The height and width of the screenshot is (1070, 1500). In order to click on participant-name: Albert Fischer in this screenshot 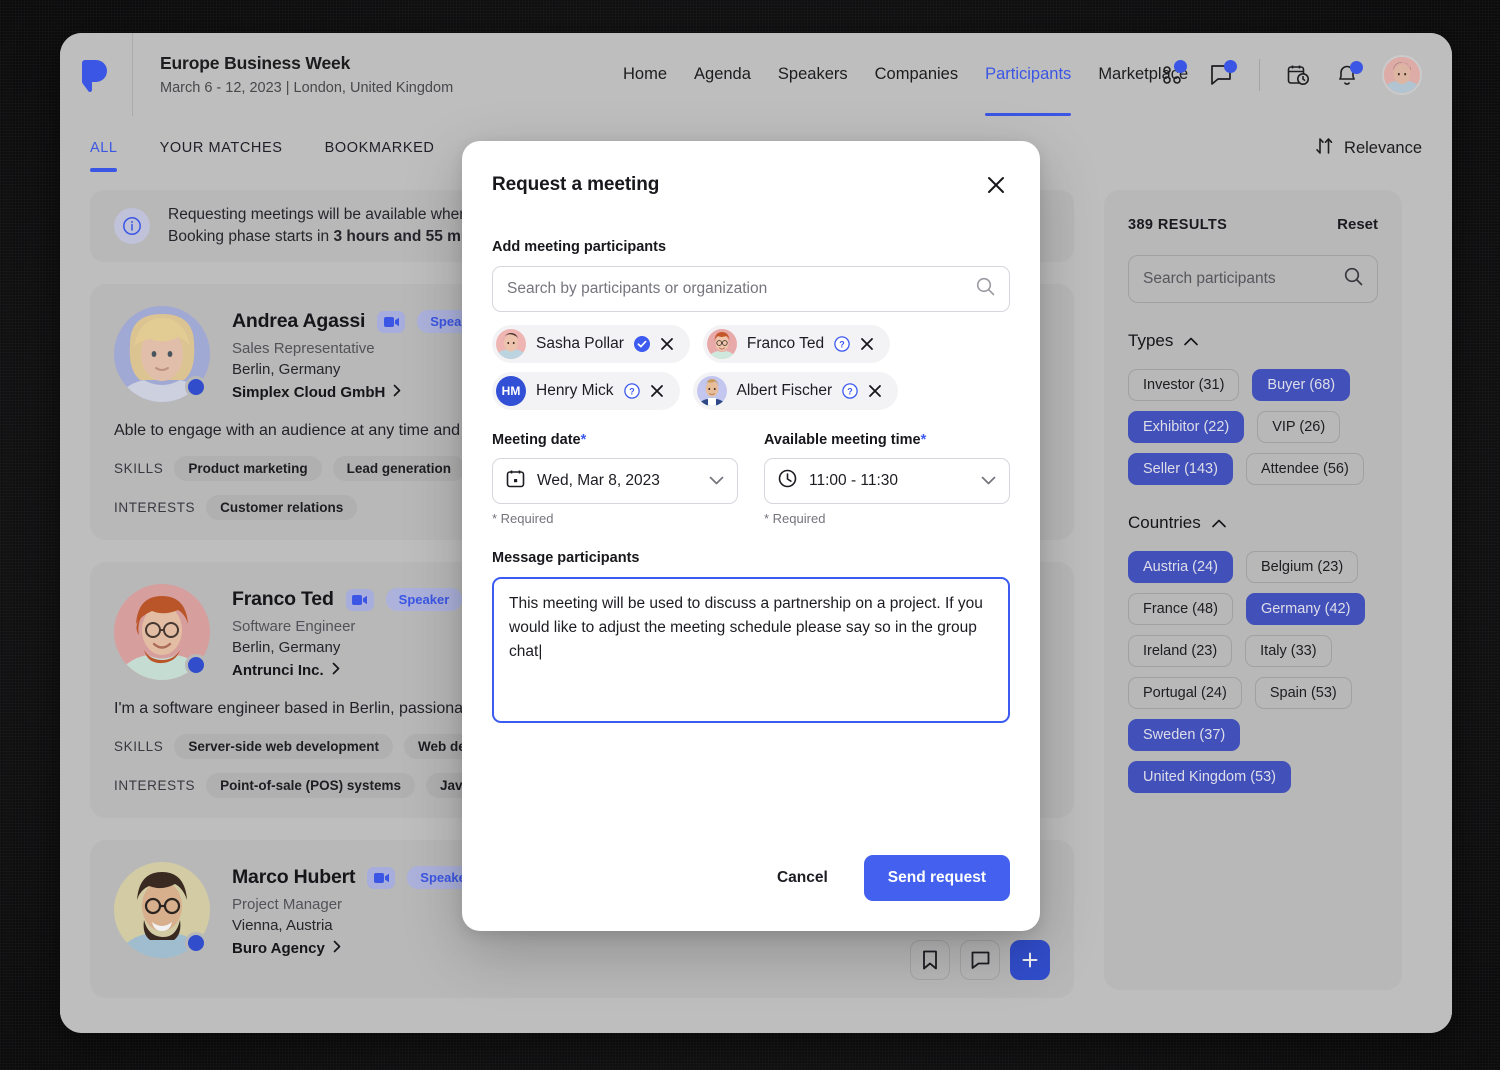, I will do `click(784, 390)`.